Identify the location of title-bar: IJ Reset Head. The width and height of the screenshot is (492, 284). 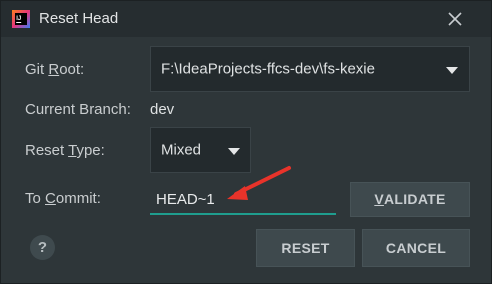
(246, 19).